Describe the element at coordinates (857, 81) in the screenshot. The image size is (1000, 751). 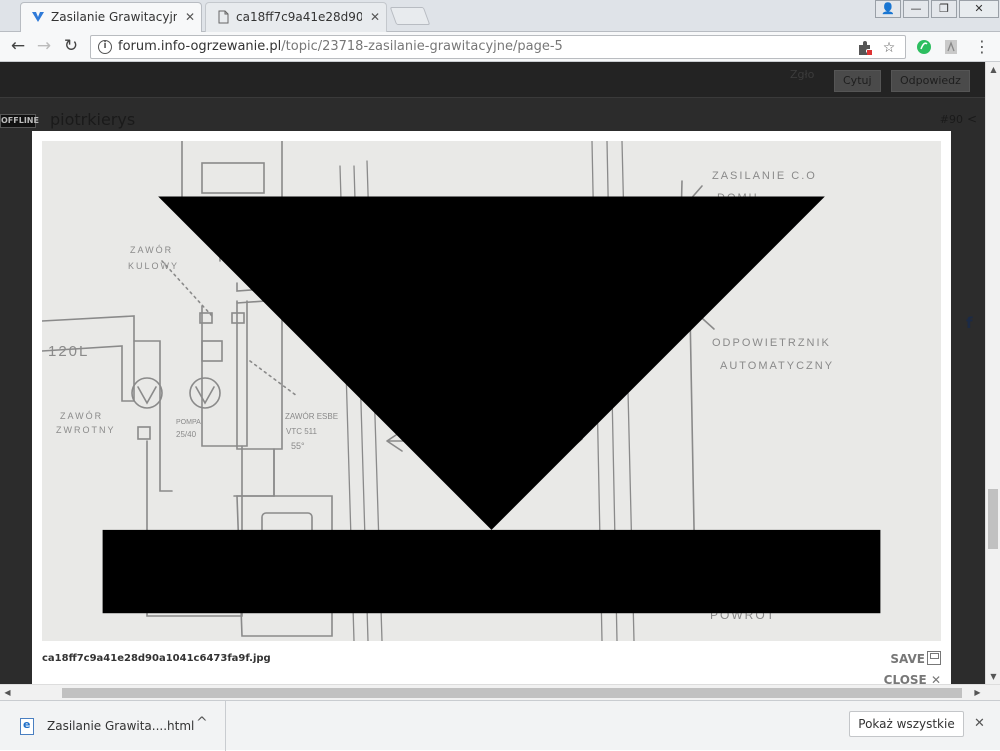
I see `quote-button: Cytuj` at that location.